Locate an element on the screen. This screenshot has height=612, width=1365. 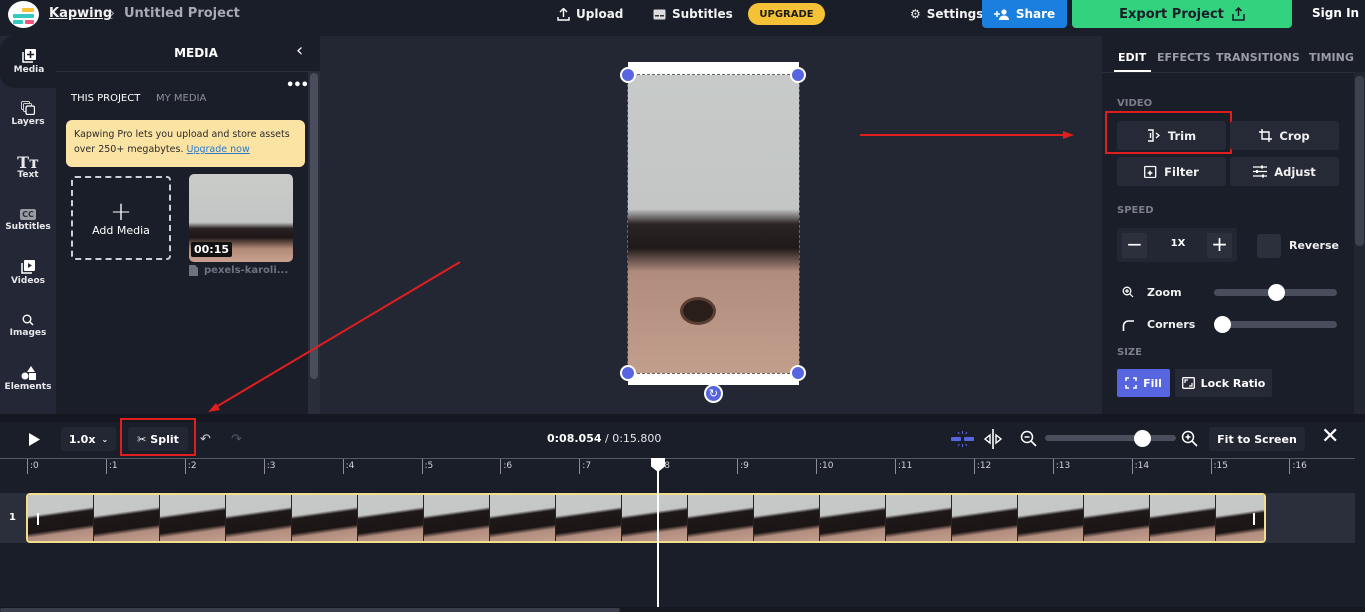
upgrade-now-link: Upgrade now is located at coordinates (218, 149).